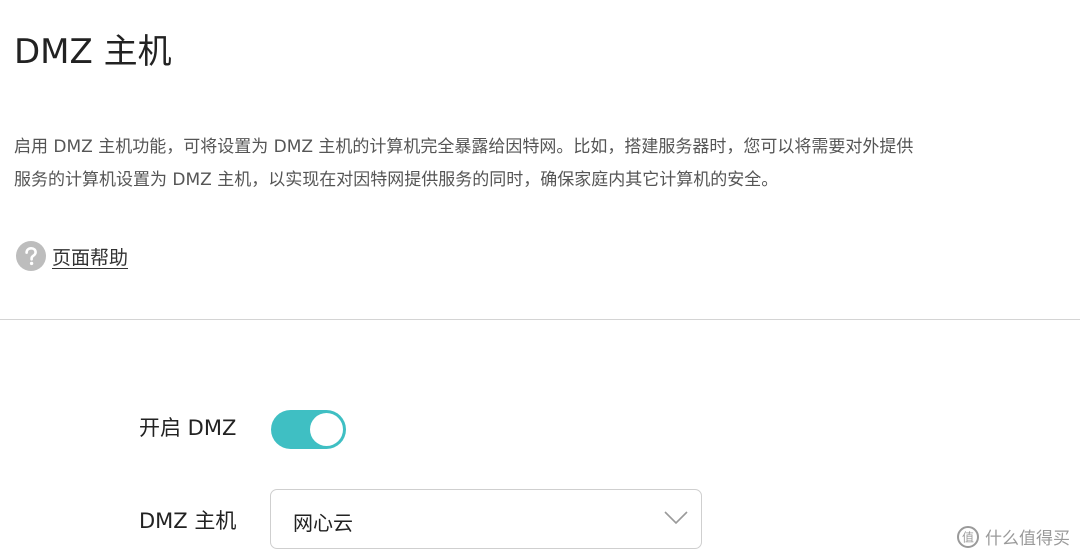 Image resolution: width=1080 pixels, height=559 pixels. What do you see at coordinates (188, 521) in the screenshot?
I see `dmz-host-label: DMZ 主机` at bounding box center [188, 521].